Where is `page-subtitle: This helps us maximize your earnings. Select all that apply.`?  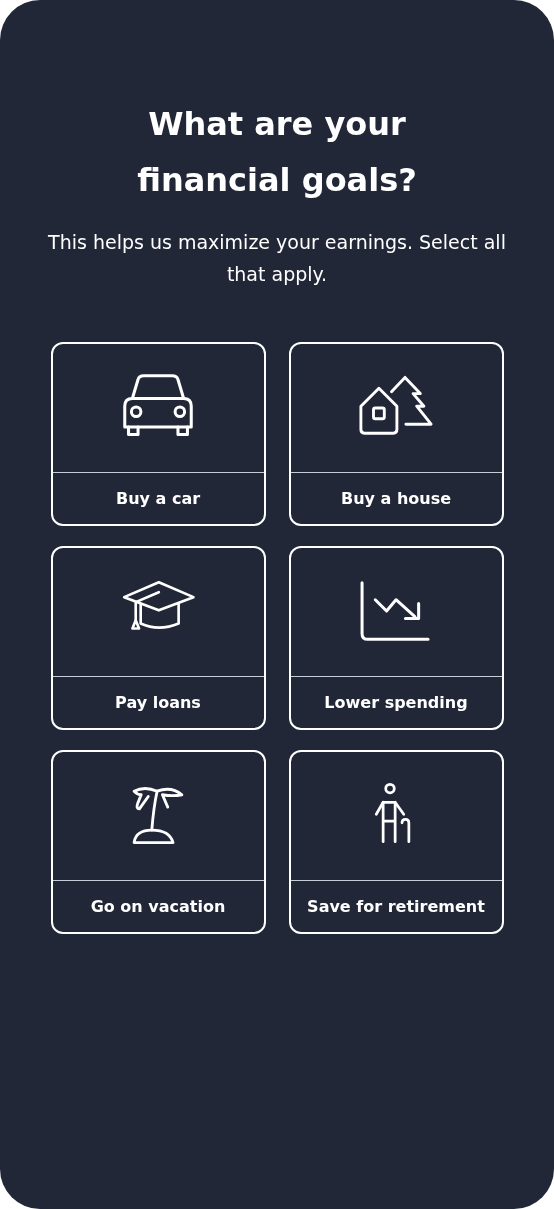
page-subtitle: This helps us maximize your earnings. Select all that apply. is located at coordinates (277, 258).